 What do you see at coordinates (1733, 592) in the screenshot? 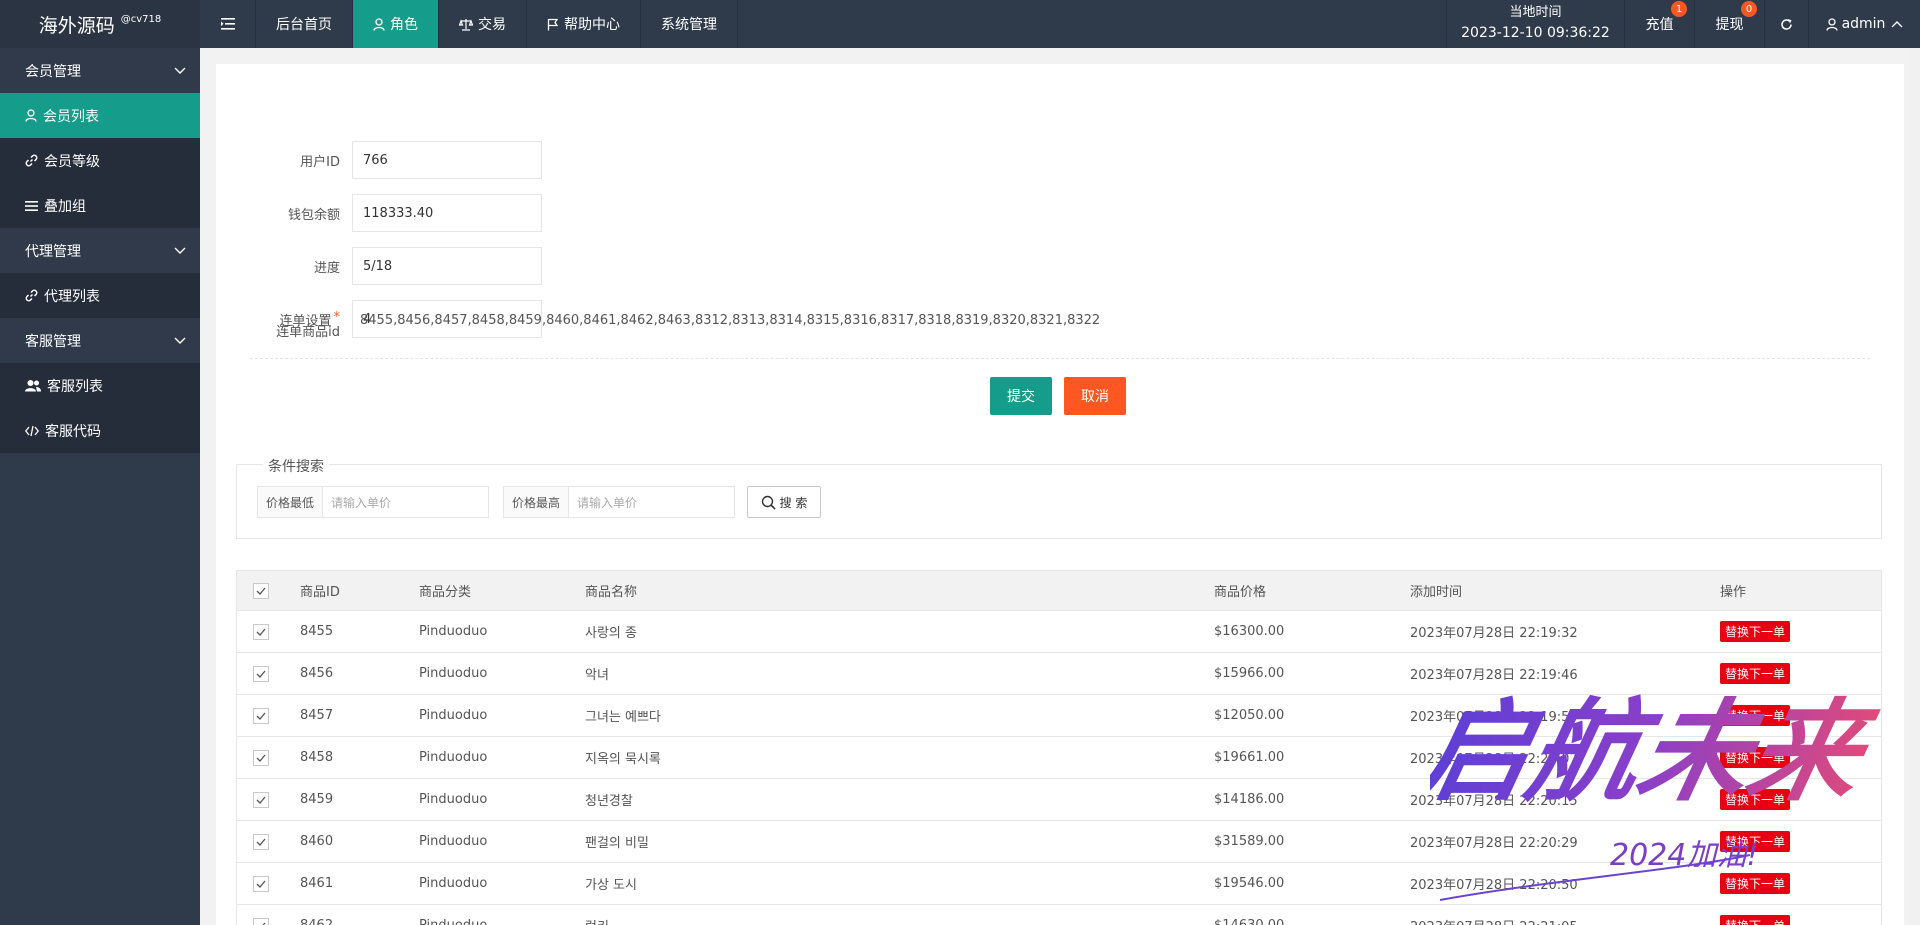
I see `col-action: 操作` at bounding box center [1733, 592].